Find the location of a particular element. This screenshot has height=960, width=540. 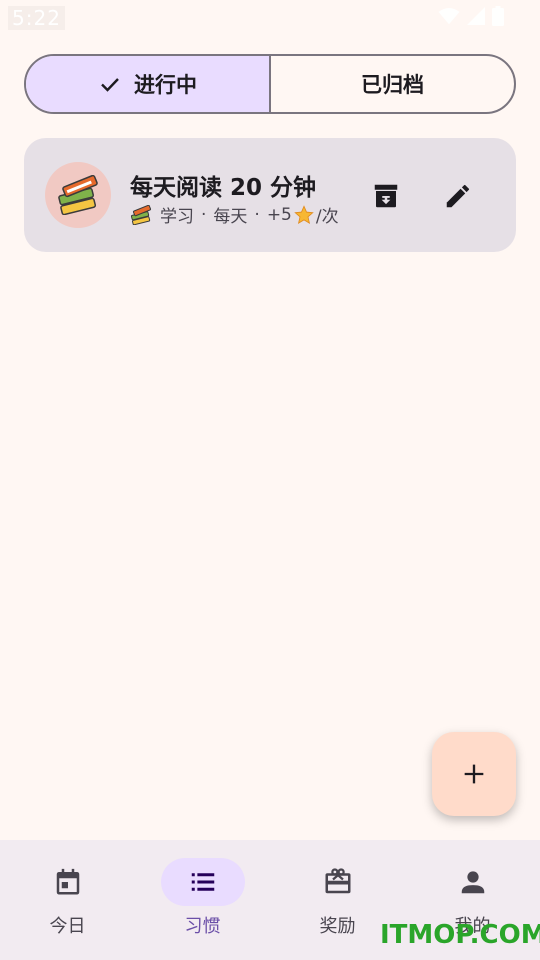

person-icon is located at coordinates (472, 882).